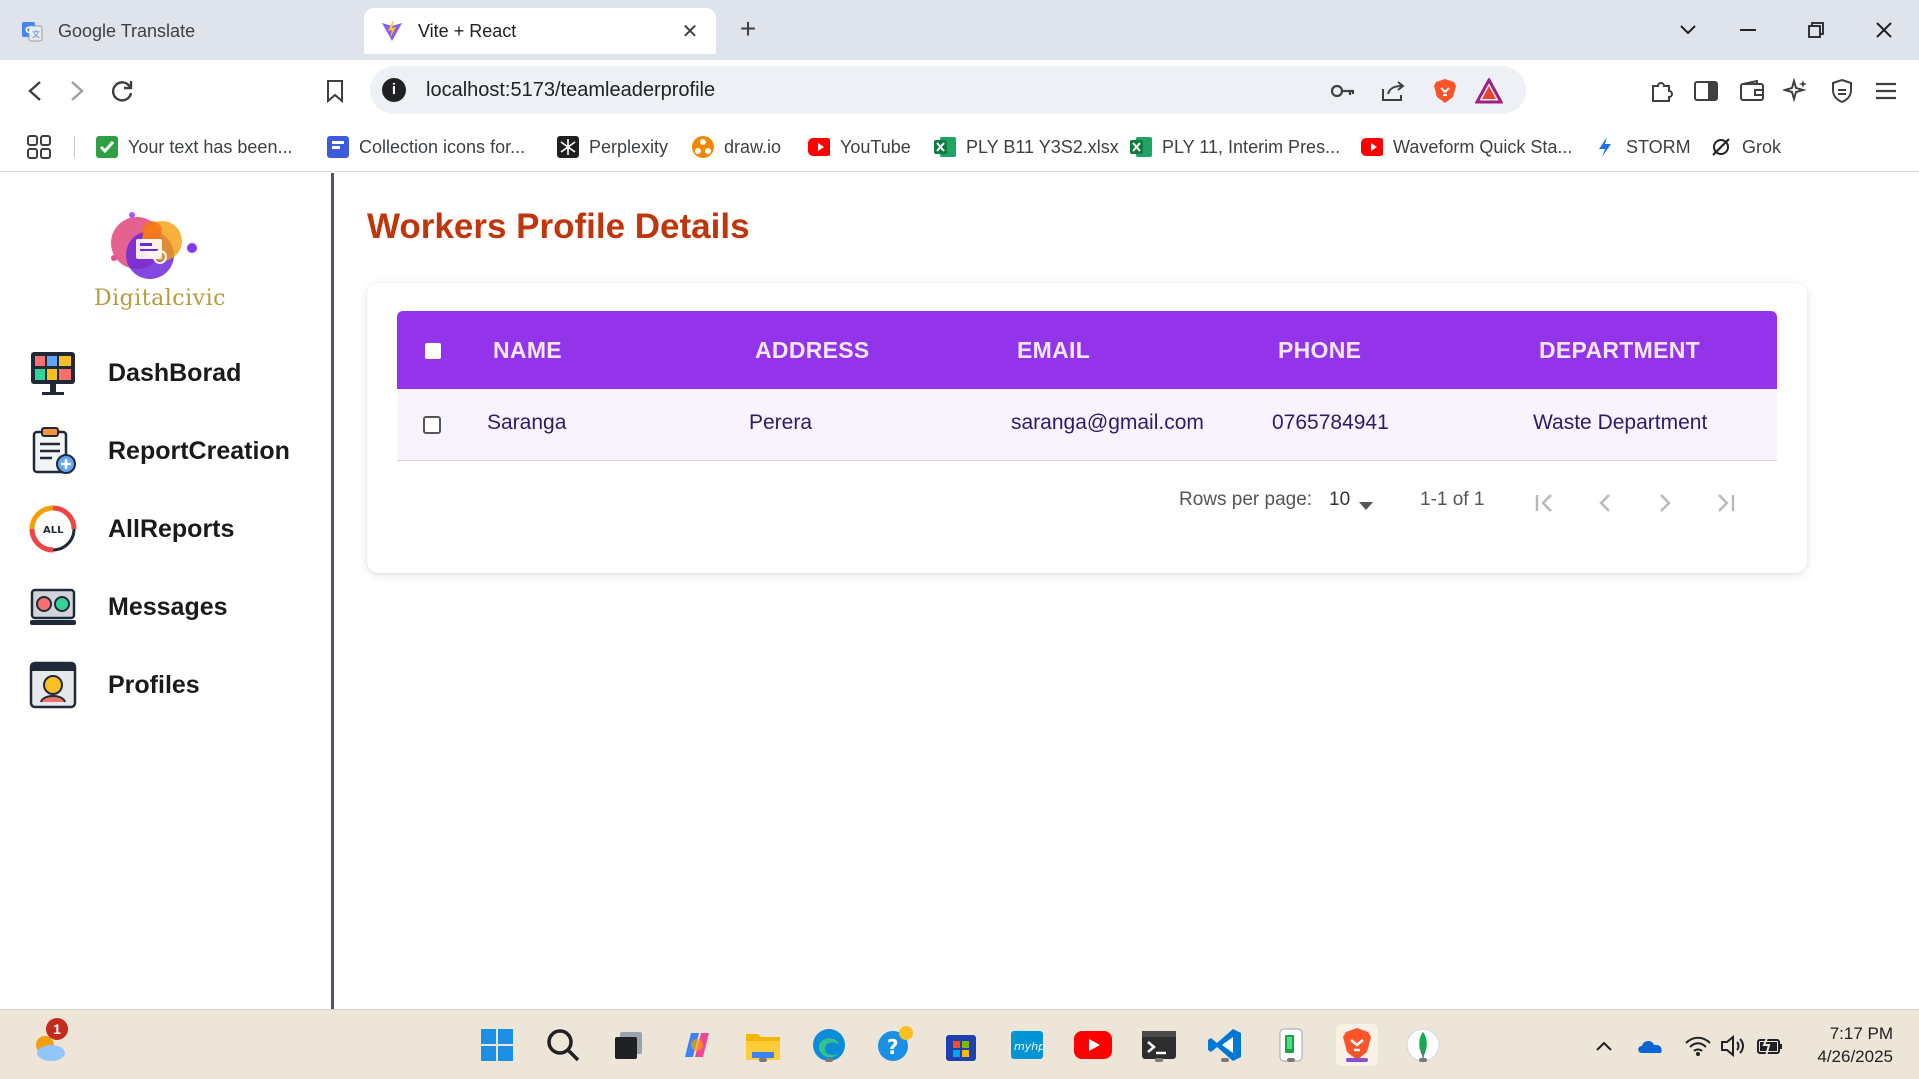  Describe the element at coordinates (690, 31) in the screenshot. I see `close-tab-icon: ✕` at that location.